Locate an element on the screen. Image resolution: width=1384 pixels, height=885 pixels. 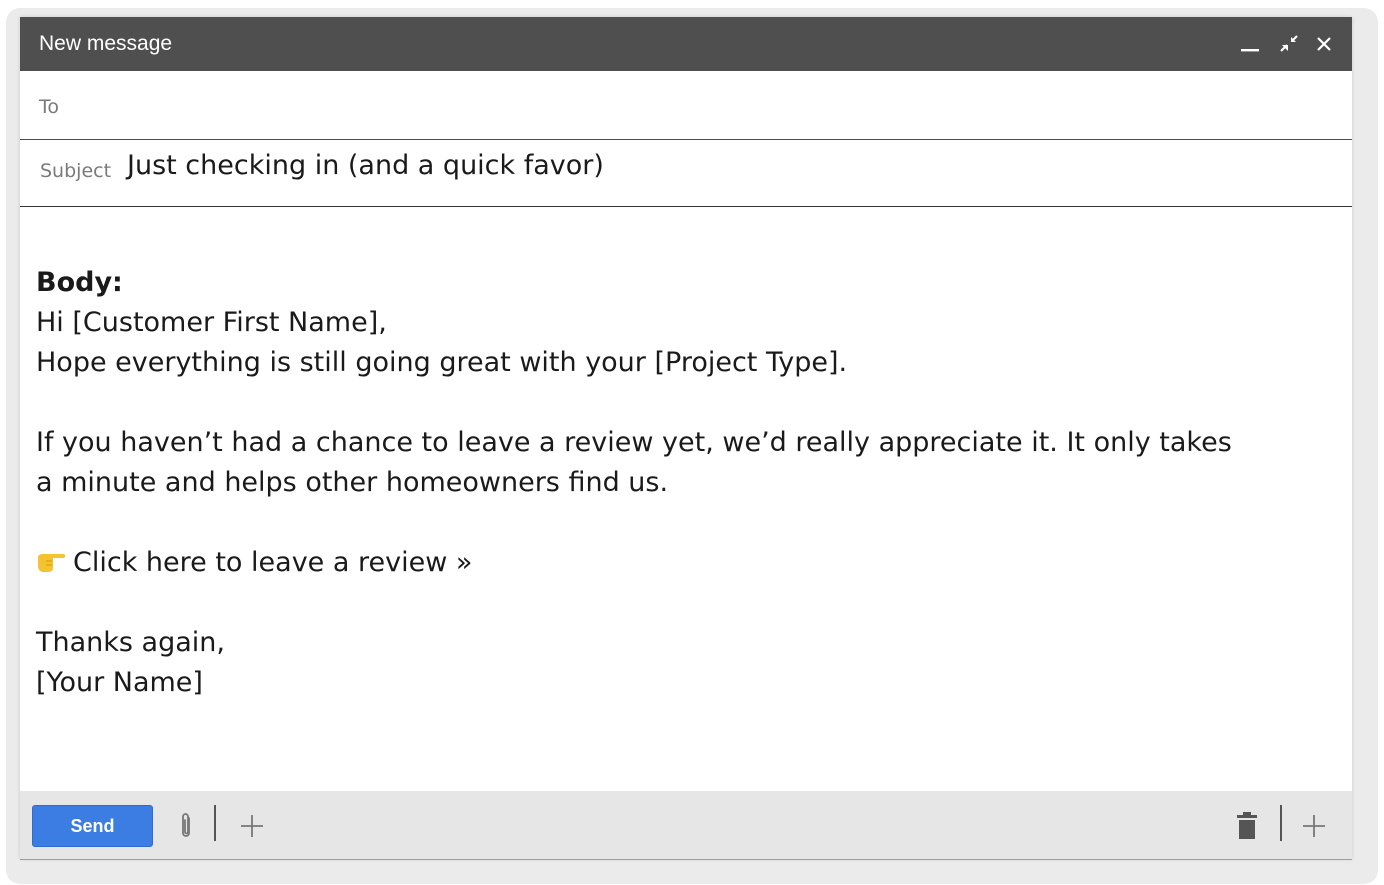
close-button is located at coordinates (1324, 44).